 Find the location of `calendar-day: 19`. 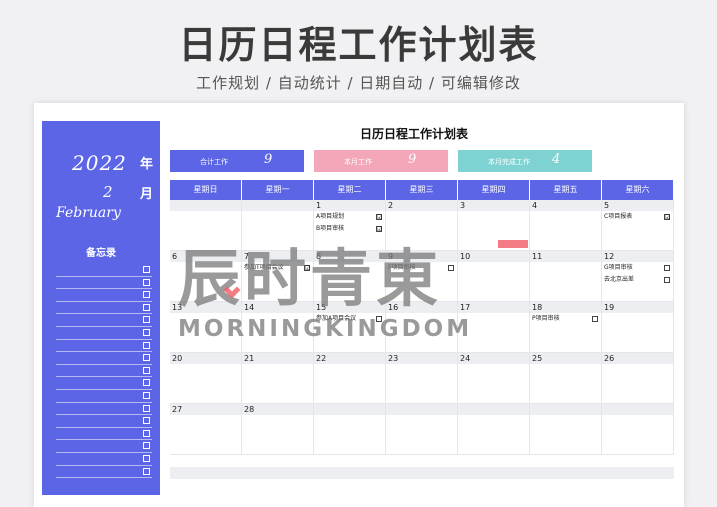

calendar-day: 19 is located at coordinates (638, 327).